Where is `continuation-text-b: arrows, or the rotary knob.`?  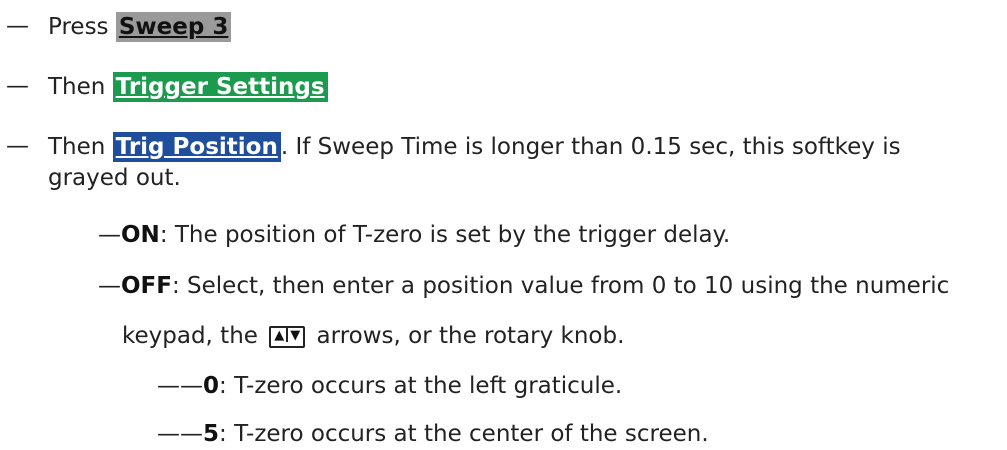 continuation-text-b: arrows, or the rotary knob. is located at coordinates (467, 336).